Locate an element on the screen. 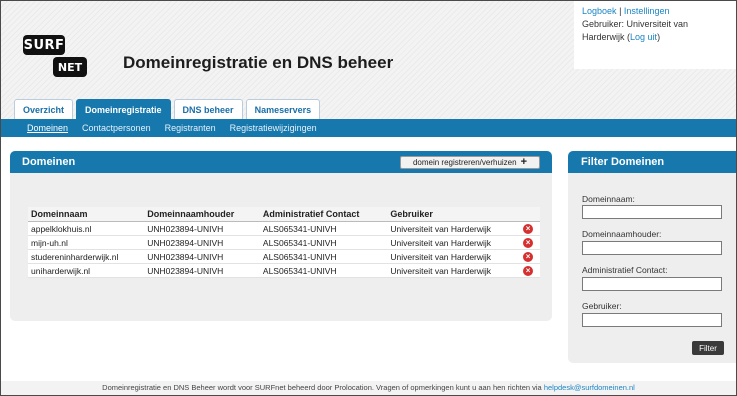  domain-name: uniharderwijk.nl is located at coordinates (86, 270).